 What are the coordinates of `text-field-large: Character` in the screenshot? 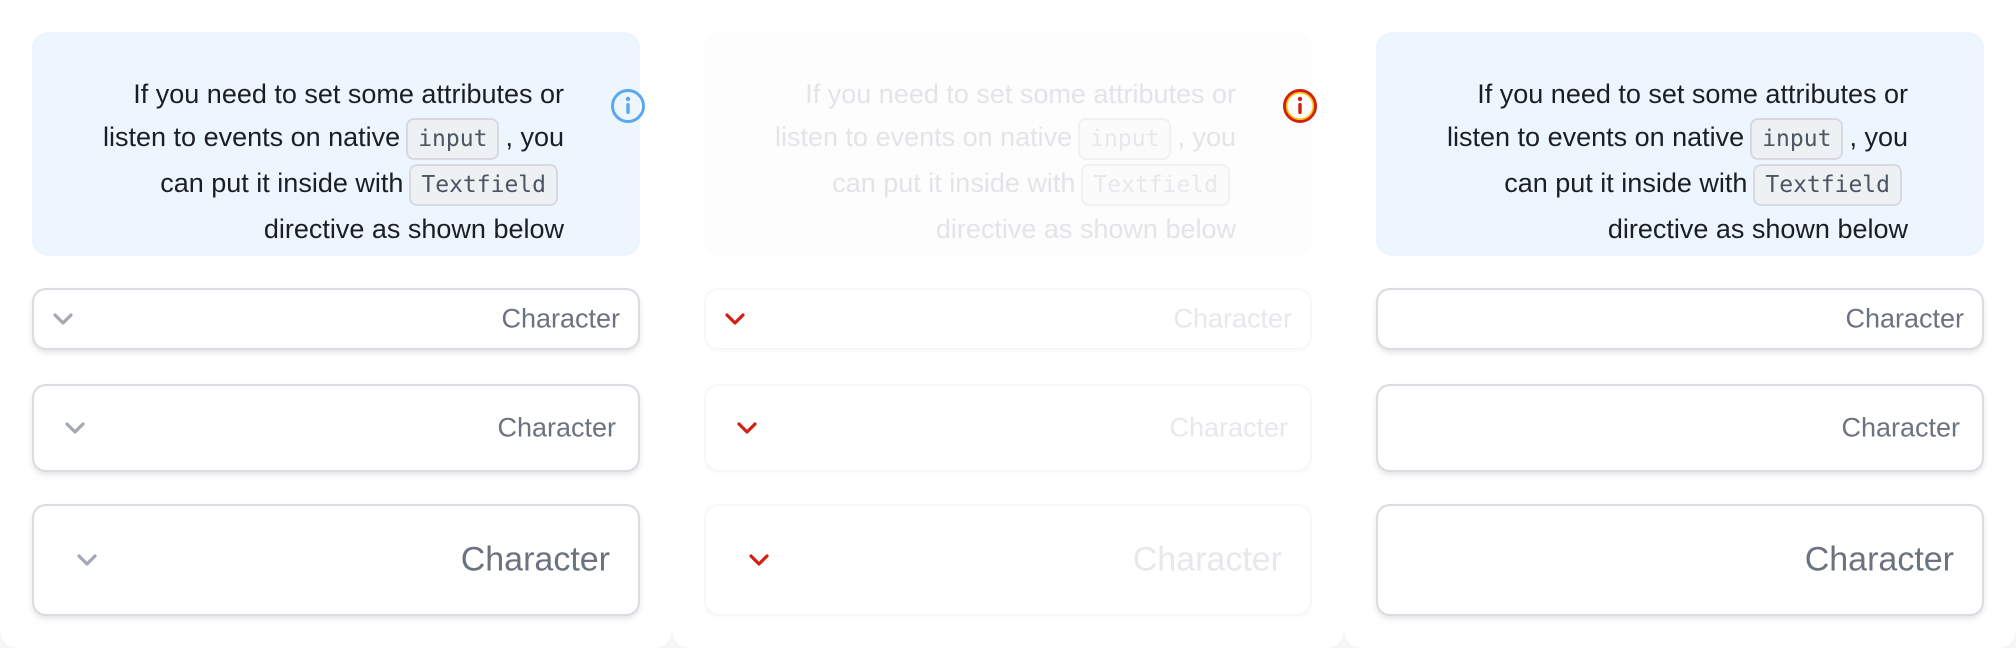 It's located at (1680, 560).